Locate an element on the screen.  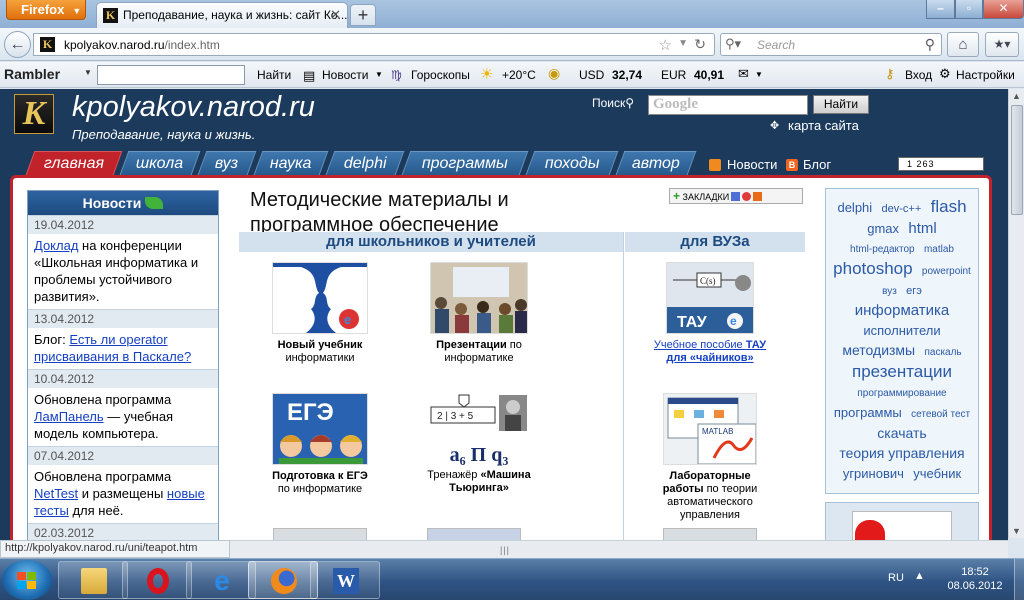
tag-link: powerpoint is located at coordinates (946, 271).